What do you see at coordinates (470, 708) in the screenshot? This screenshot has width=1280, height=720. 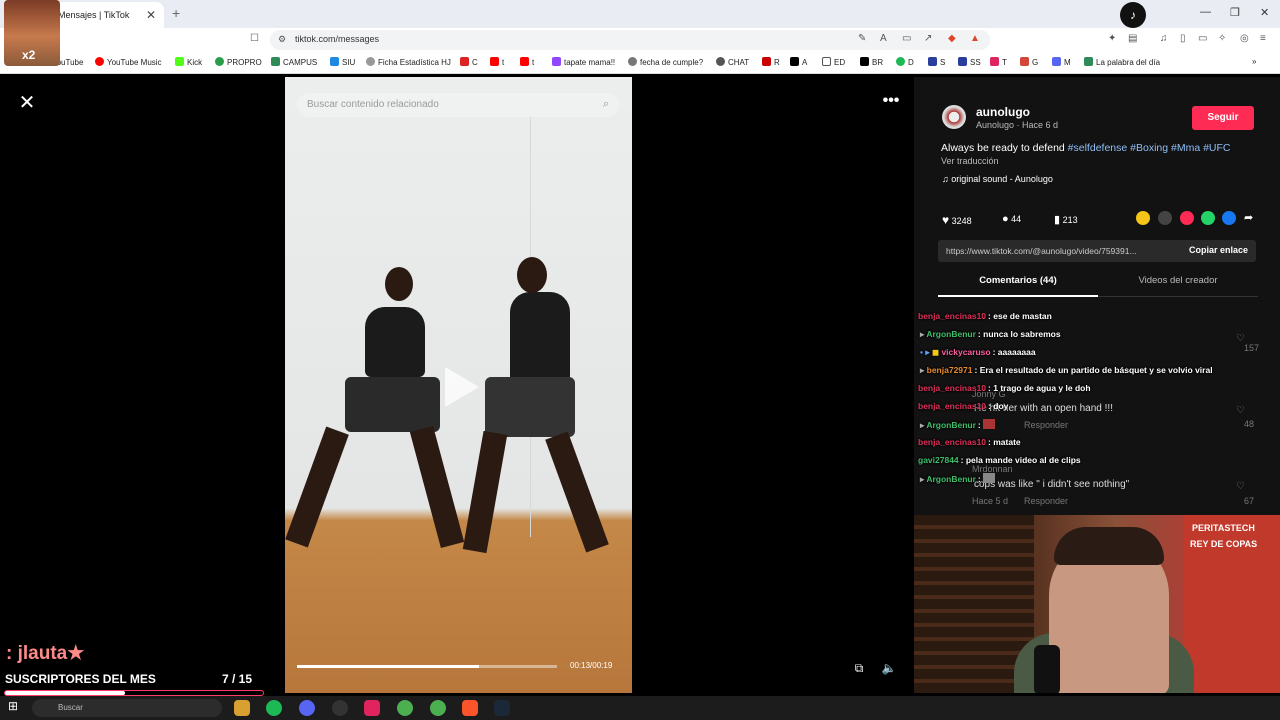 I see `brave-icon` at bounding box center [470, 708].